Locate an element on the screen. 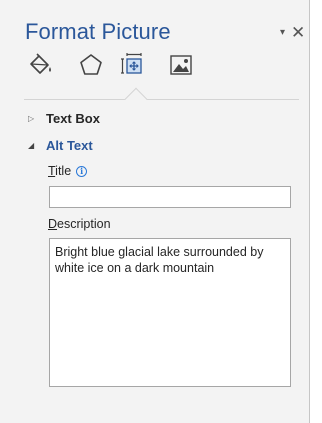 This screenshot has height=423, width=322. pane-title: Format Picture is located at coordinates (98, 31).